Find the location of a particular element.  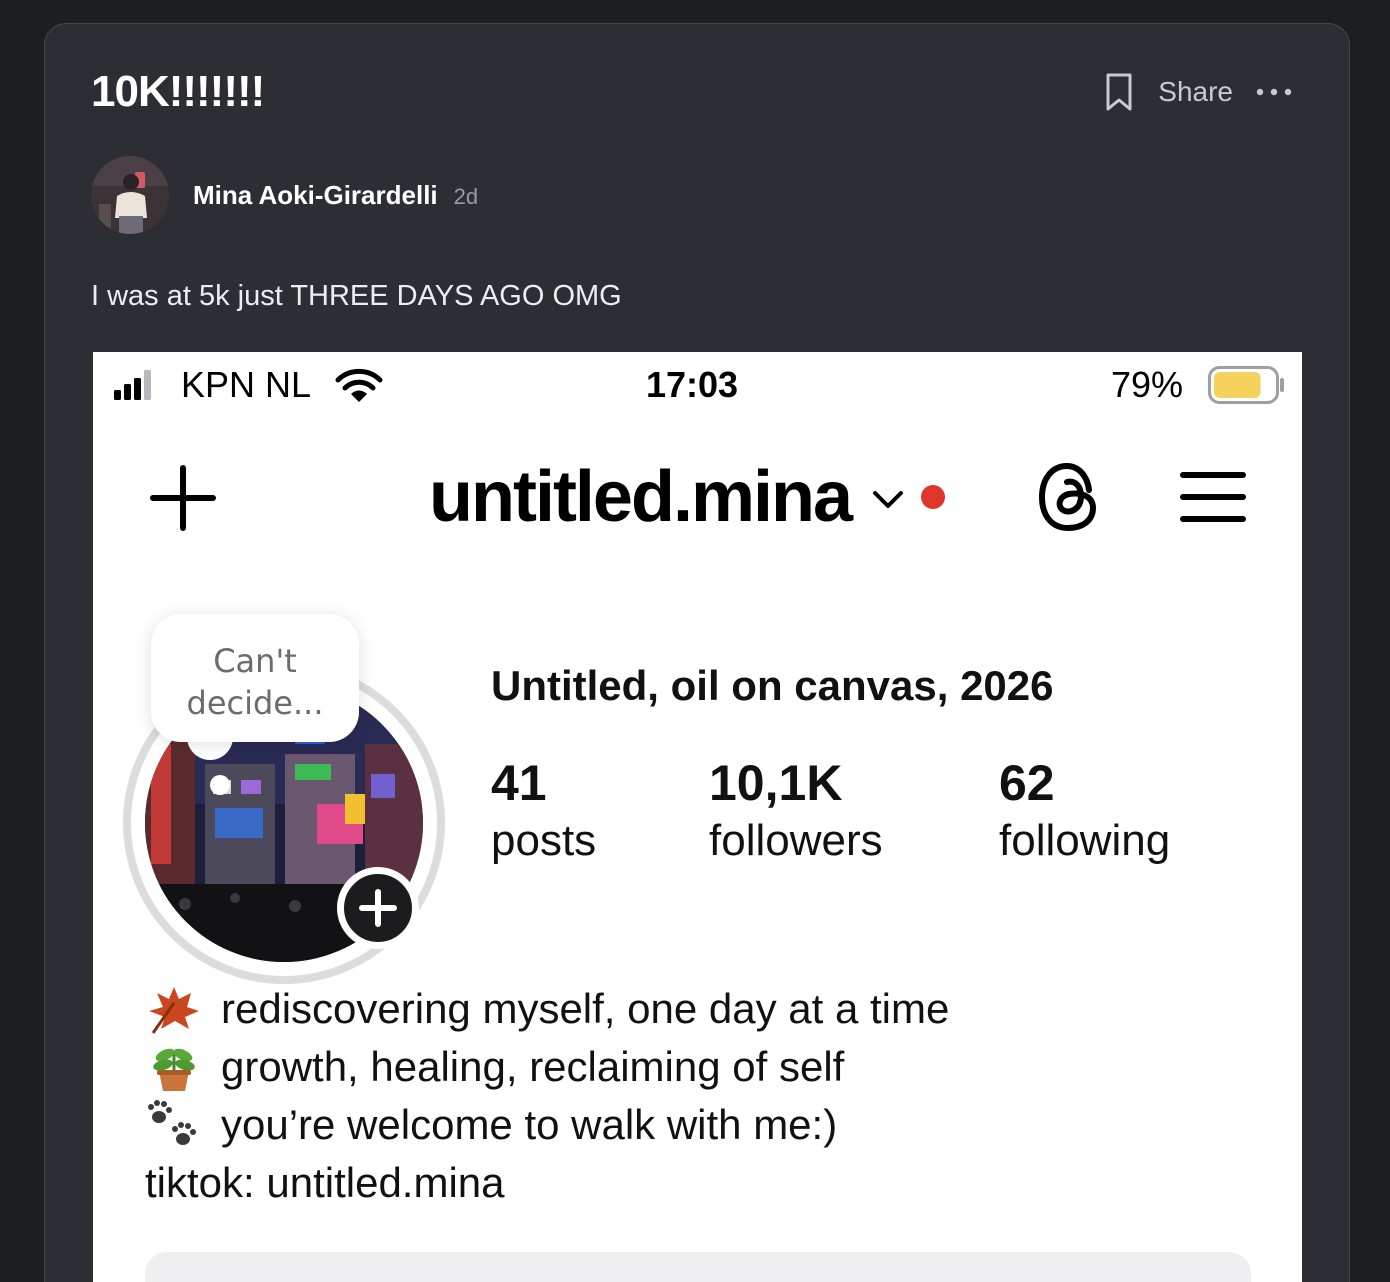

note-text-line-1: Can't is located at coordinates (255, 661).